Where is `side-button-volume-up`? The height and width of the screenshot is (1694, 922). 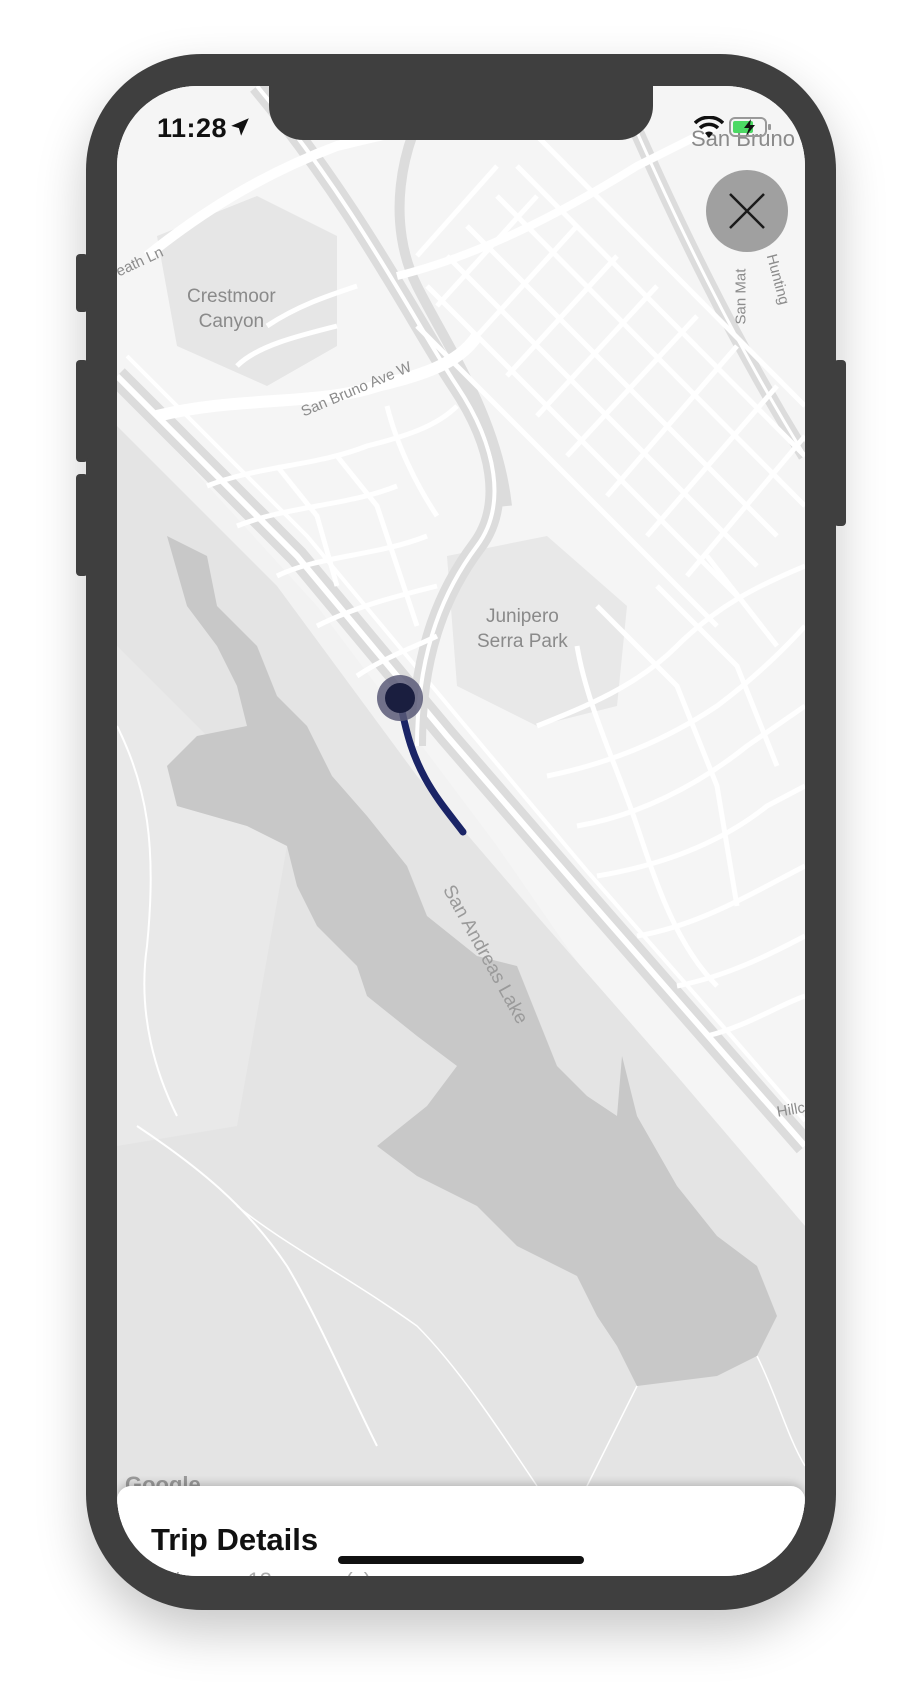 side-button-volume-up is located at coordinates (82, 411).